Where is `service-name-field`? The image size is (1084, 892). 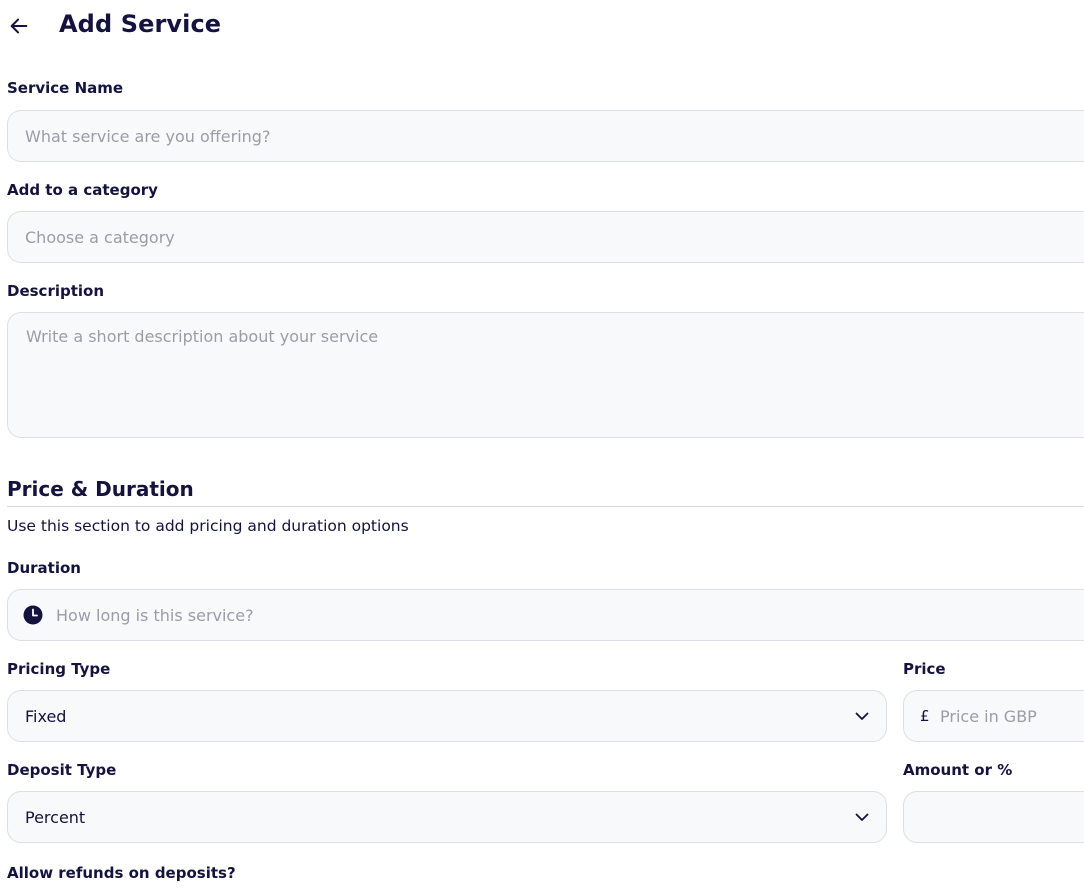 service-name-field is located at coordinates (545, 136).